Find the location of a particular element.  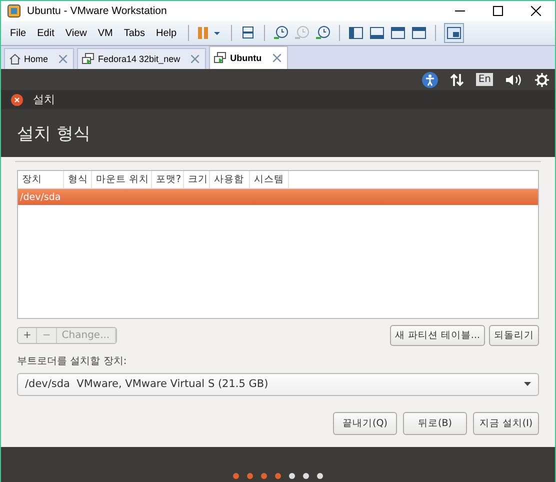

column-header: 시스템 is located at coordinates (269, 179).